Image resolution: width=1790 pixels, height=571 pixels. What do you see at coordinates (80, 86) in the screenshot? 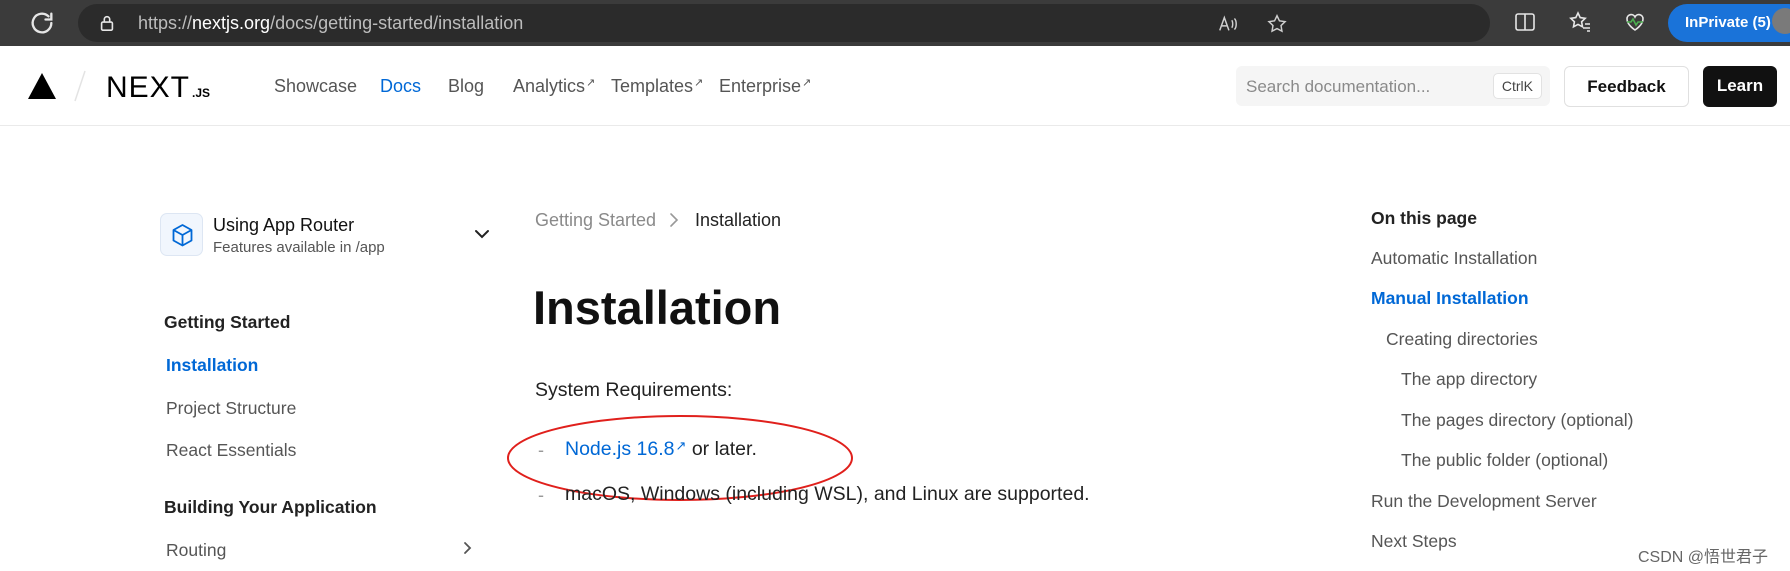
I see `divider-slash-icon` at bounding box center [80, 86].